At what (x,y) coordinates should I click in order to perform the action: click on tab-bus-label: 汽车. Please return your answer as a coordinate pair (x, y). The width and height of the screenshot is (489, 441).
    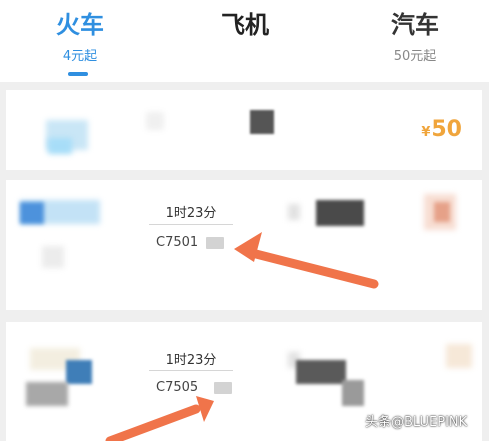
    Looking at the image, I should click on (415, 25).